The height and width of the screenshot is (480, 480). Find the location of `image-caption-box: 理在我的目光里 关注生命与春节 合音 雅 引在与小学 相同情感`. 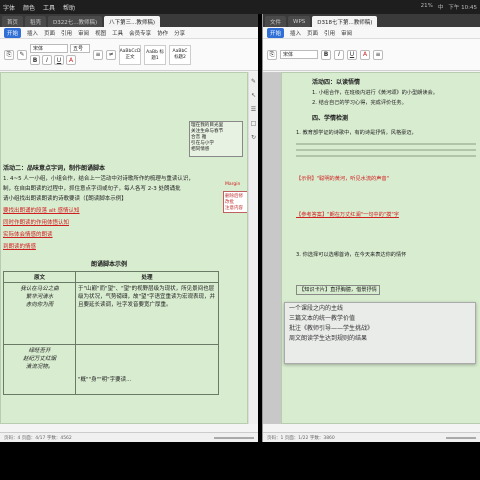

image-caption-box: 理在我的目光里 关注生命与春节 合音 雅 引在与小学 相同情感 is located at coordinates (216, 139).